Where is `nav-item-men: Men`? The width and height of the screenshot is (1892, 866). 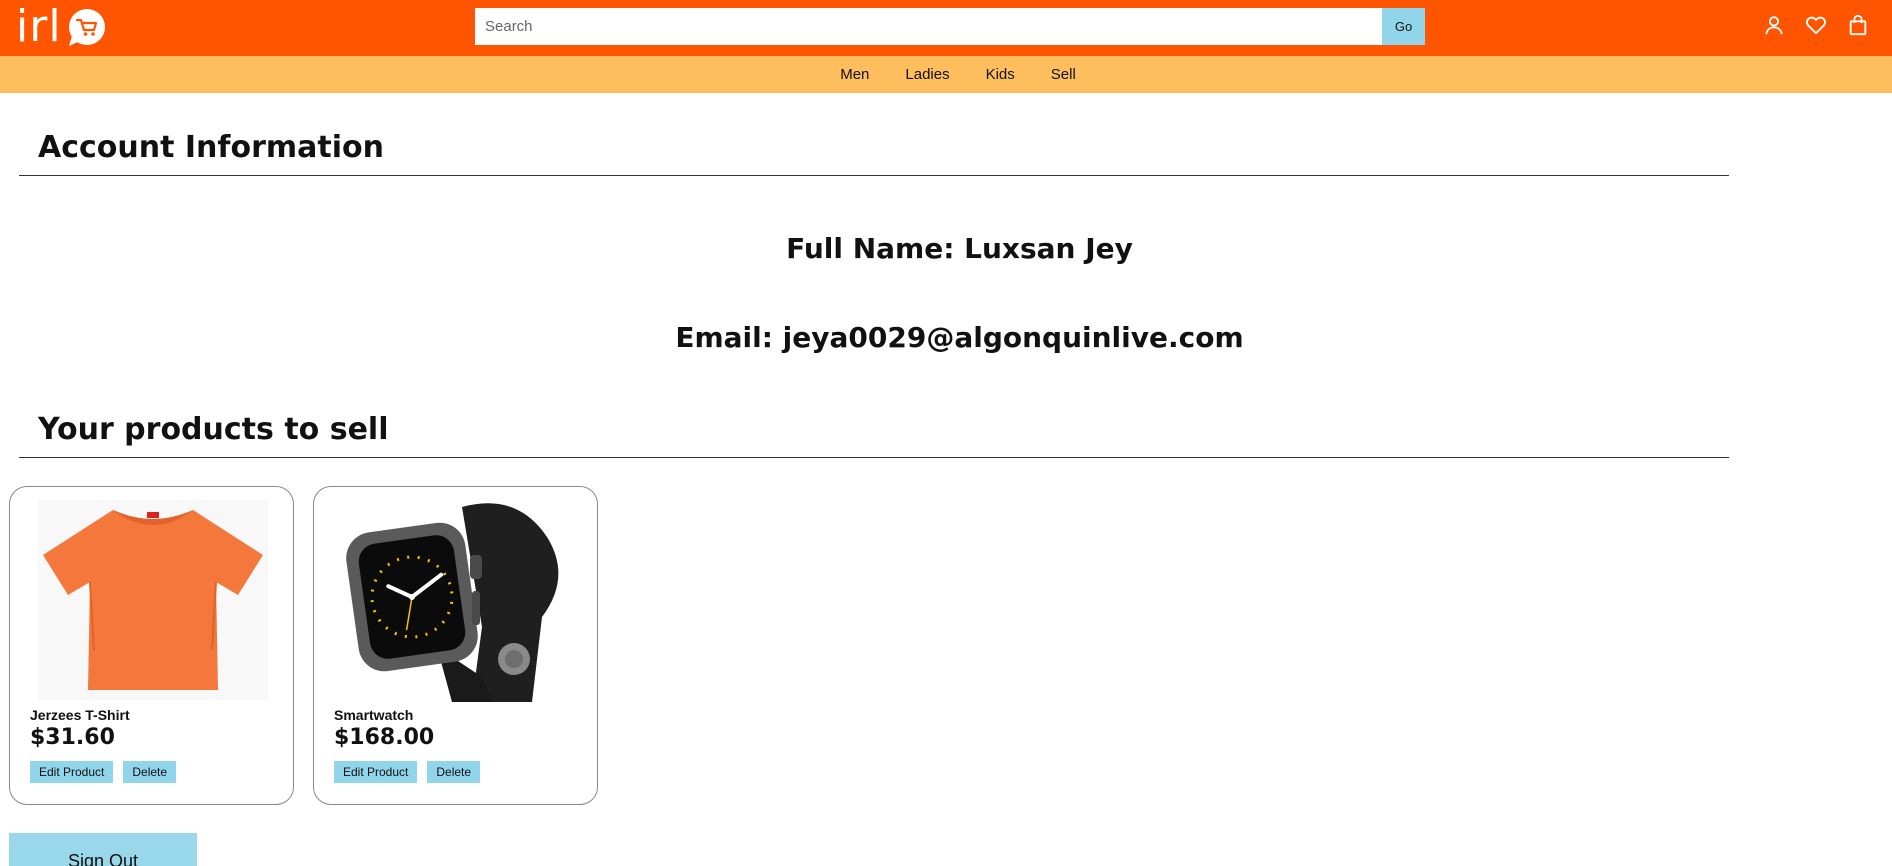 nav-item-men: Men is located at coordinates (854, 74).